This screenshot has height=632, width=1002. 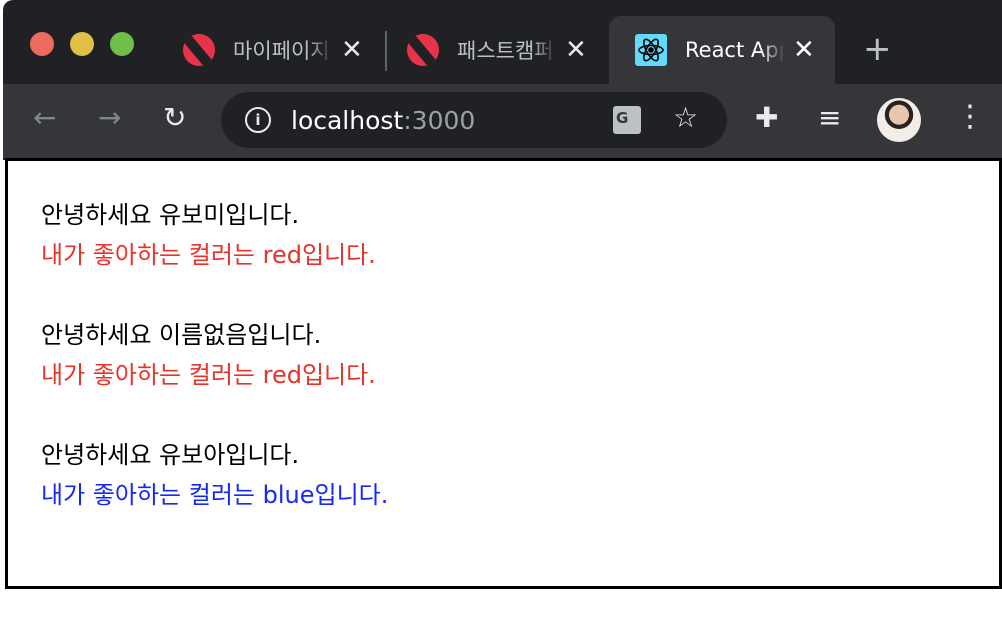 What do you see at coordinates (829, 118) in the screenshot?
I see `media-control-icon: ≡` at bounding box center [829, 118].